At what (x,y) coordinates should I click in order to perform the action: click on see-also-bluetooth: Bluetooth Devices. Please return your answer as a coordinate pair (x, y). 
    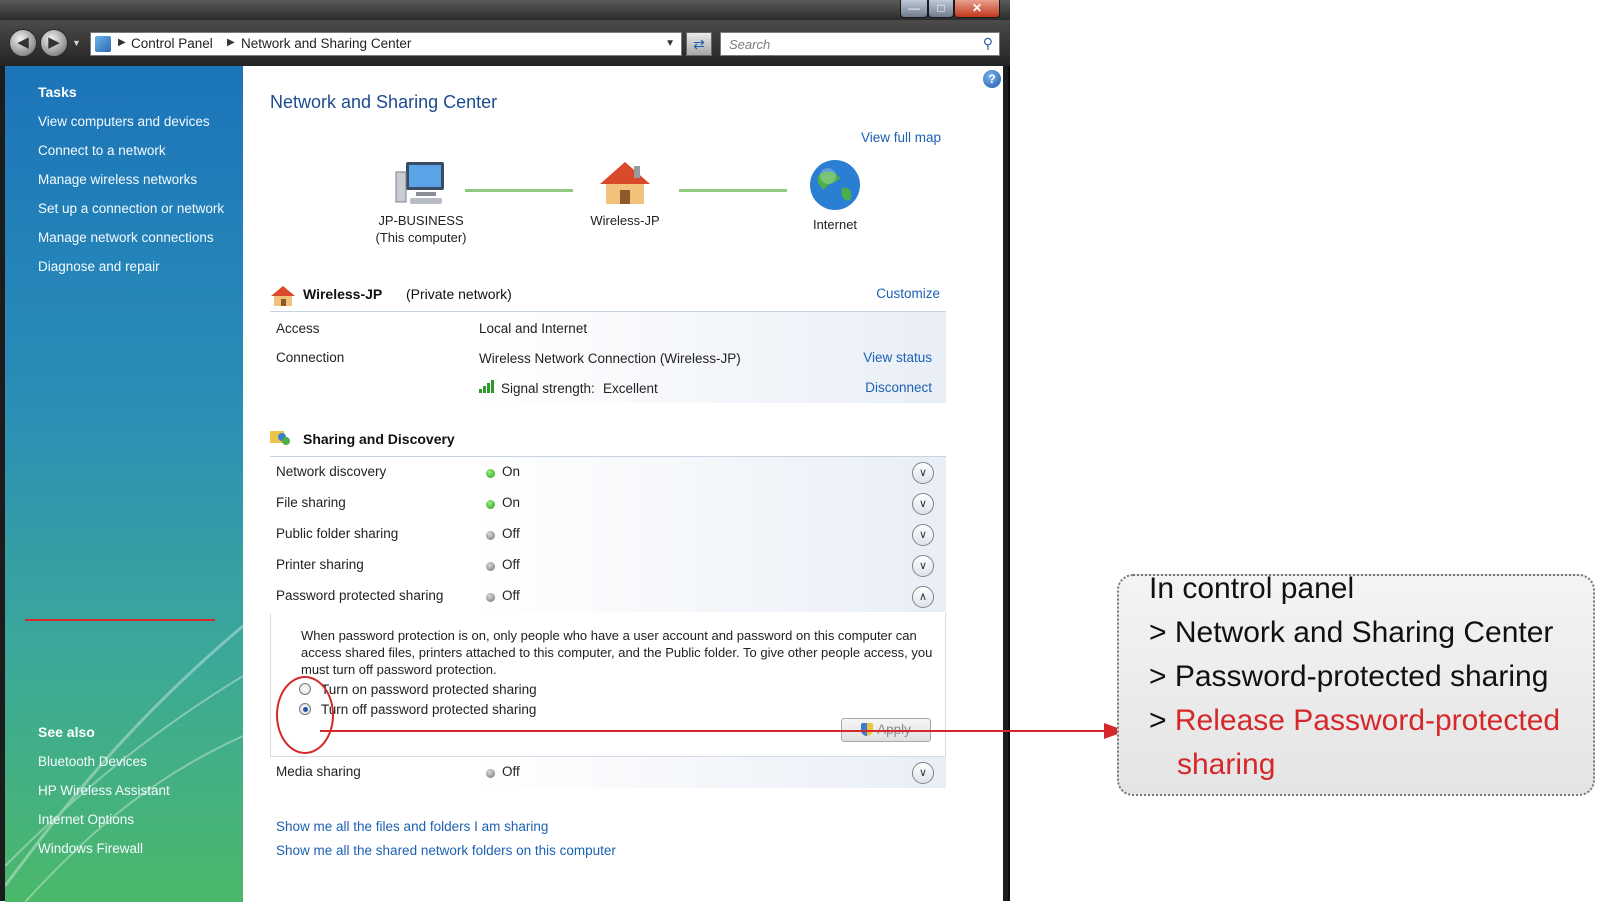
    Looking at the image, I should click on (92, 761).